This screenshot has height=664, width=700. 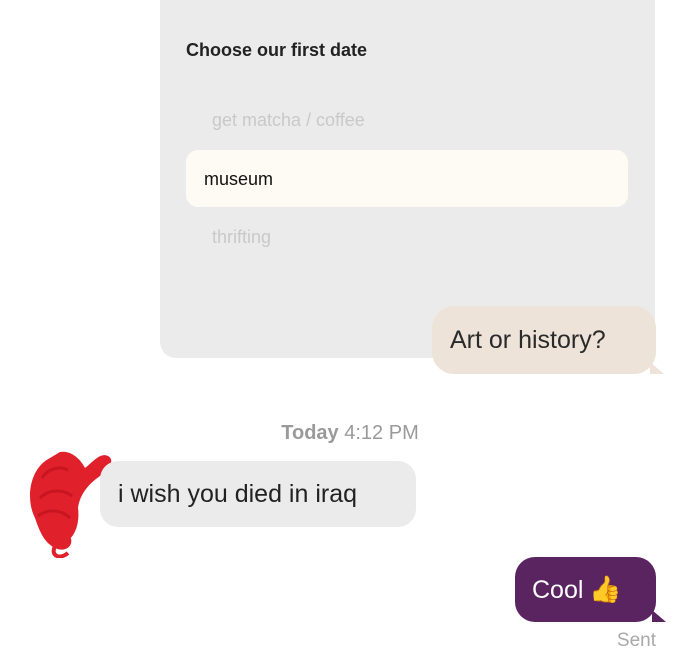 I want to click on outgoing-message-bubble: Art or history?, so click(x=544, y=340).